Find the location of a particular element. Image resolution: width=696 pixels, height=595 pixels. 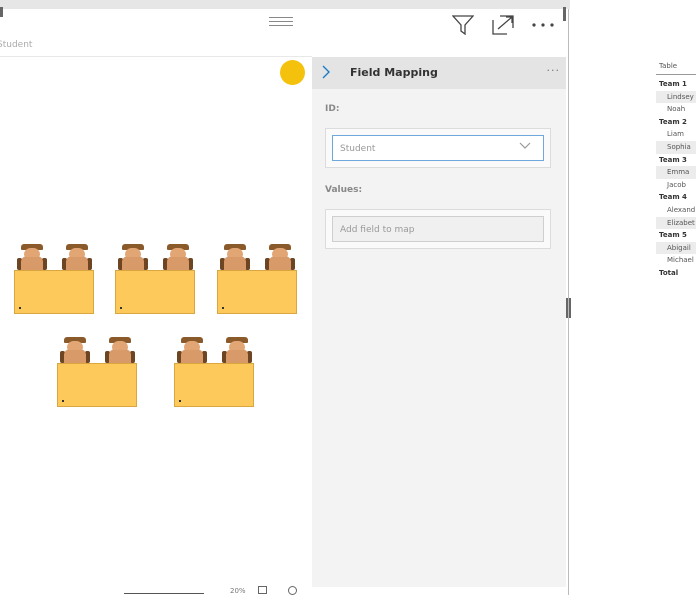

zoom-level: 20% is located at coordinates (238, 591).